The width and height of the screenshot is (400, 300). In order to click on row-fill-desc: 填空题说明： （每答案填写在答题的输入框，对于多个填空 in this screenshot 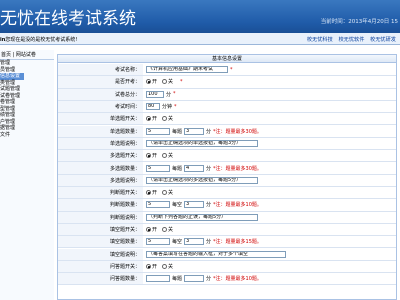, I will do `click(227, 254)`.